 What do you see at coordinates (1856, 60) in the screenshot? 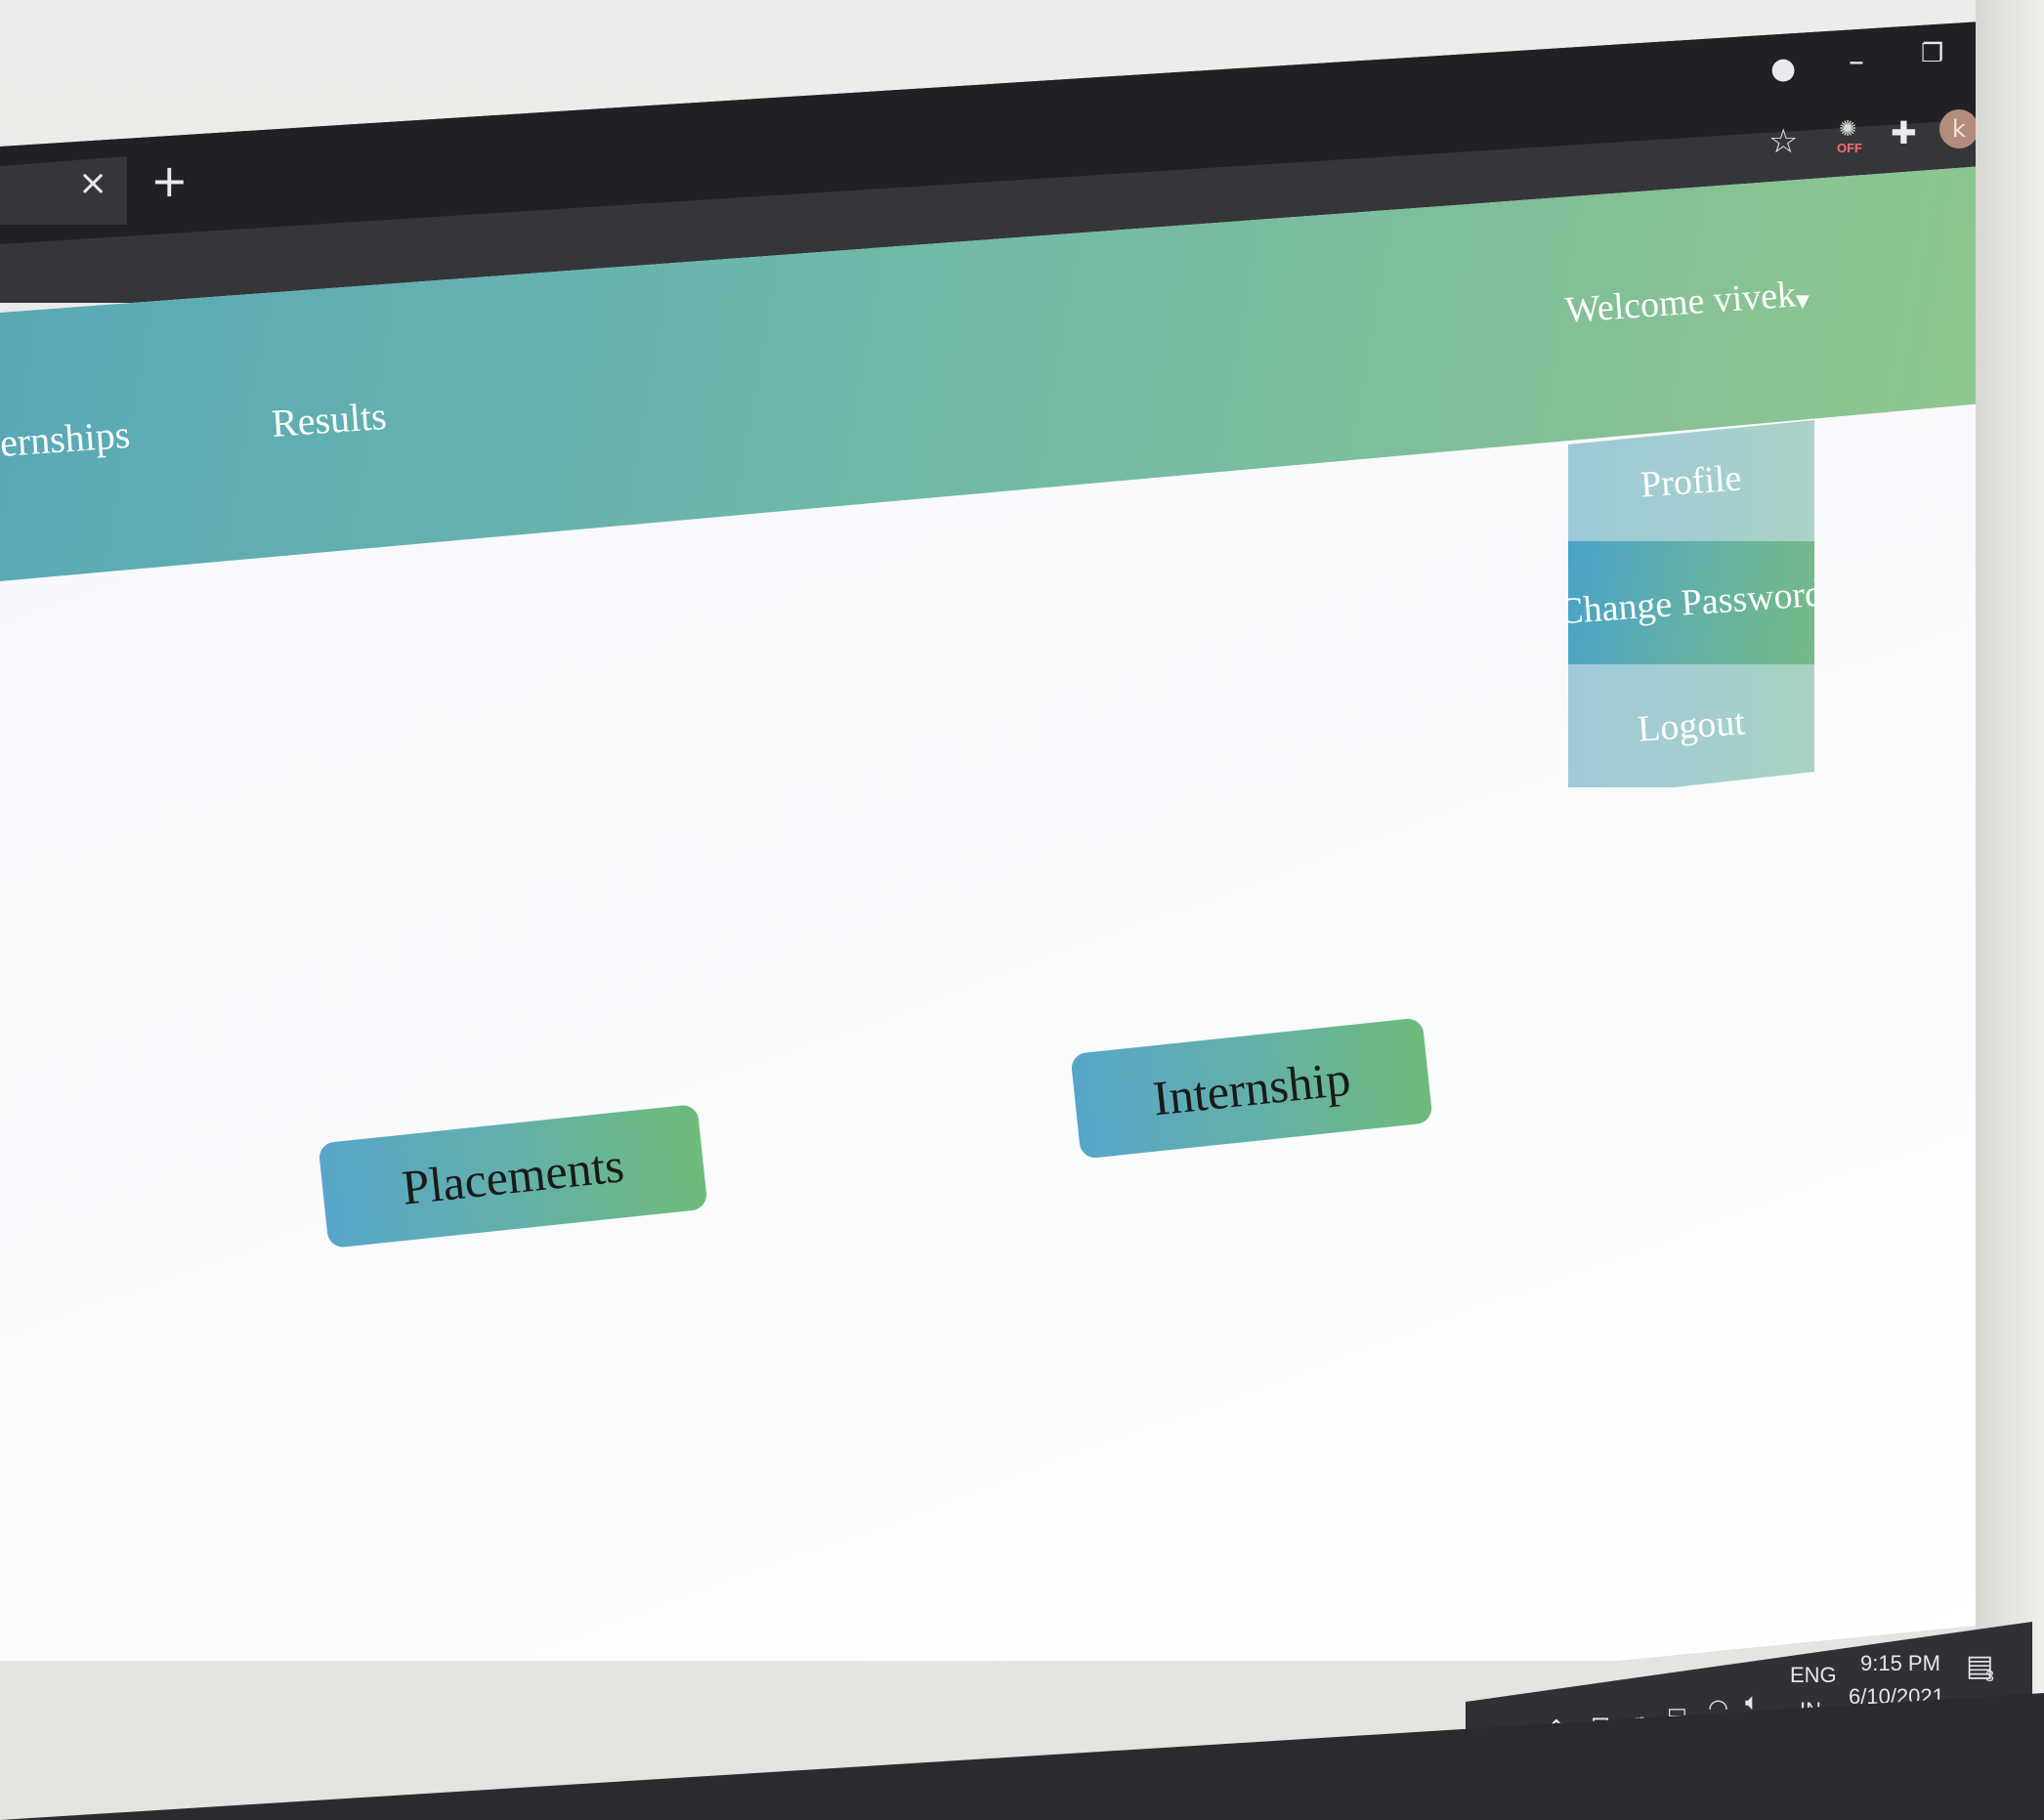
I see `minimize-icon: –` at bounding box center [1856, 60].